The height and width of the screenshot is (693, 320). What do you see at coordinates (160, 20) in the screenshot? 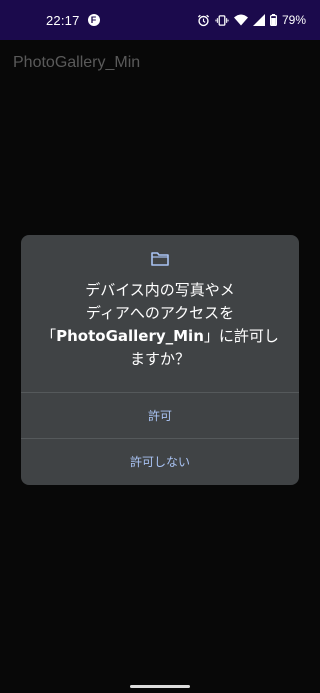
I see `status-bar: 22:17 F 79%` at bounding box center [160, 20].